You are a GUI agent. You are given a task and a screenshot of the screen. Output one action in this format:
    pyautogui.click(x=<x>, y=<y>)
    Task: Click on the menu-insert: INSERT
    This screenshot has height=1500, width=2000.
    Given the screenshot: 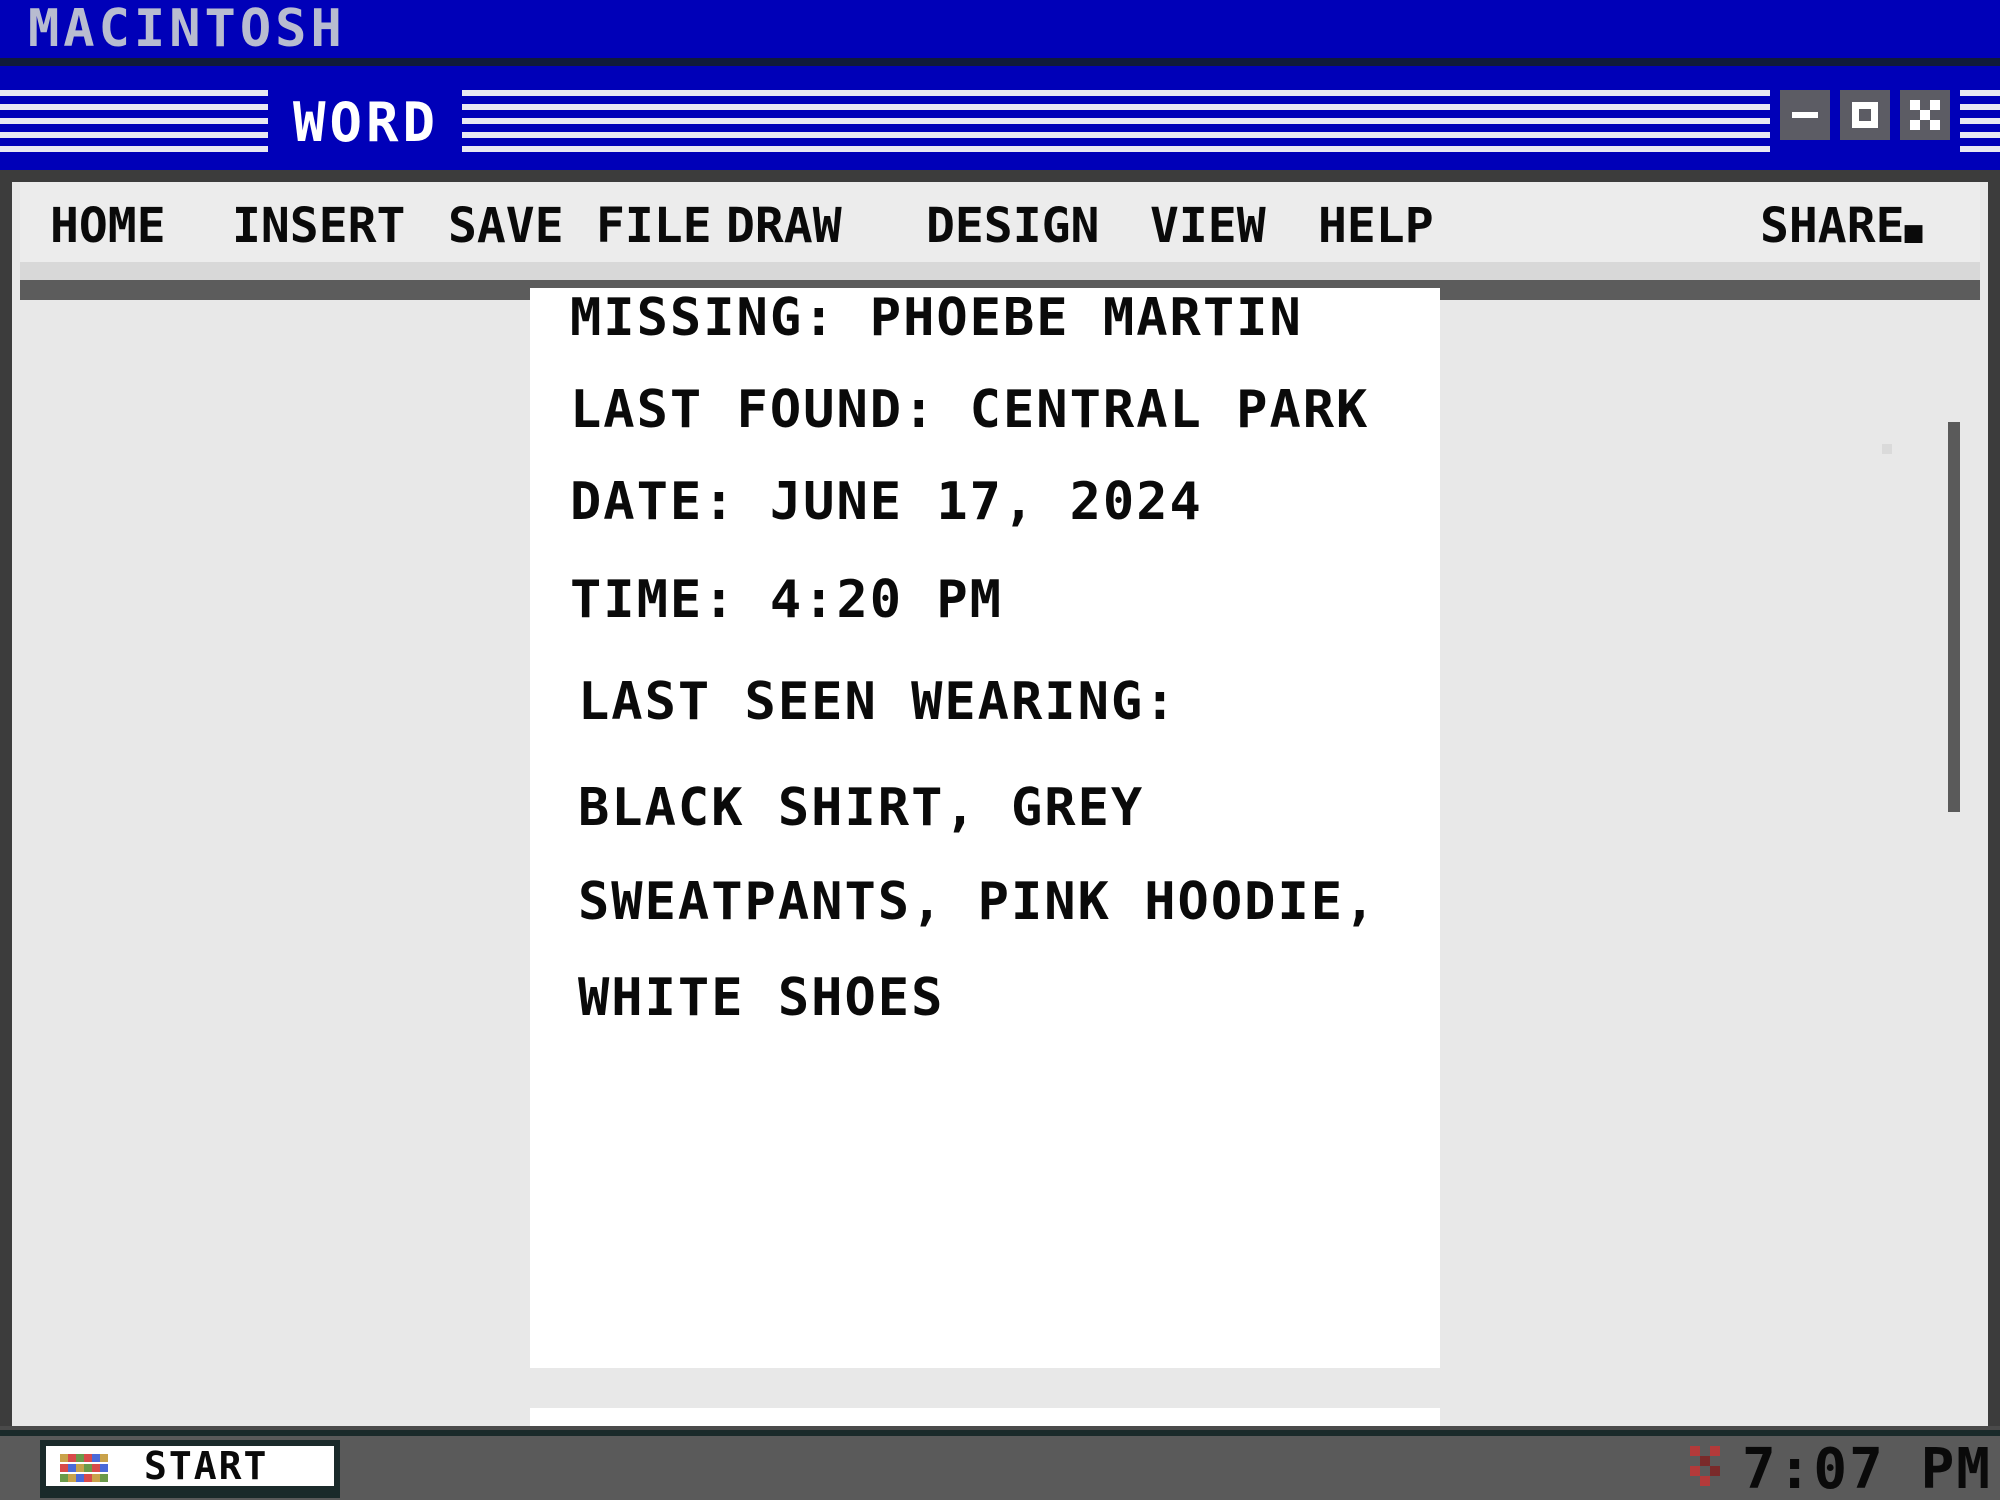 What is the action you would take?
    pyautogui.click(x=318, y=226)
    